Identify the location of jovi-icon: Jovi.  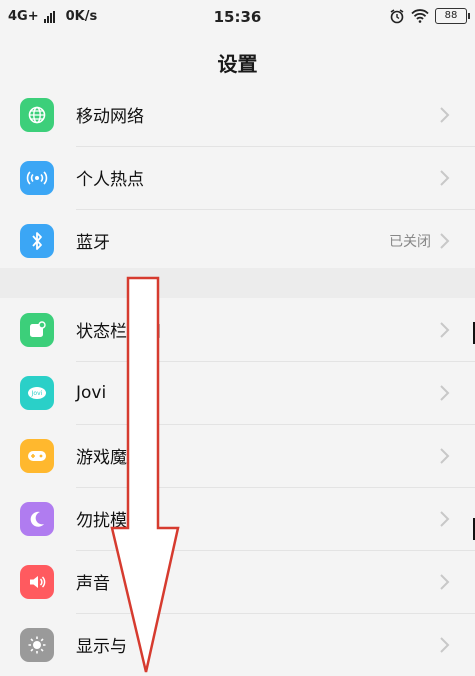
(37, 393).